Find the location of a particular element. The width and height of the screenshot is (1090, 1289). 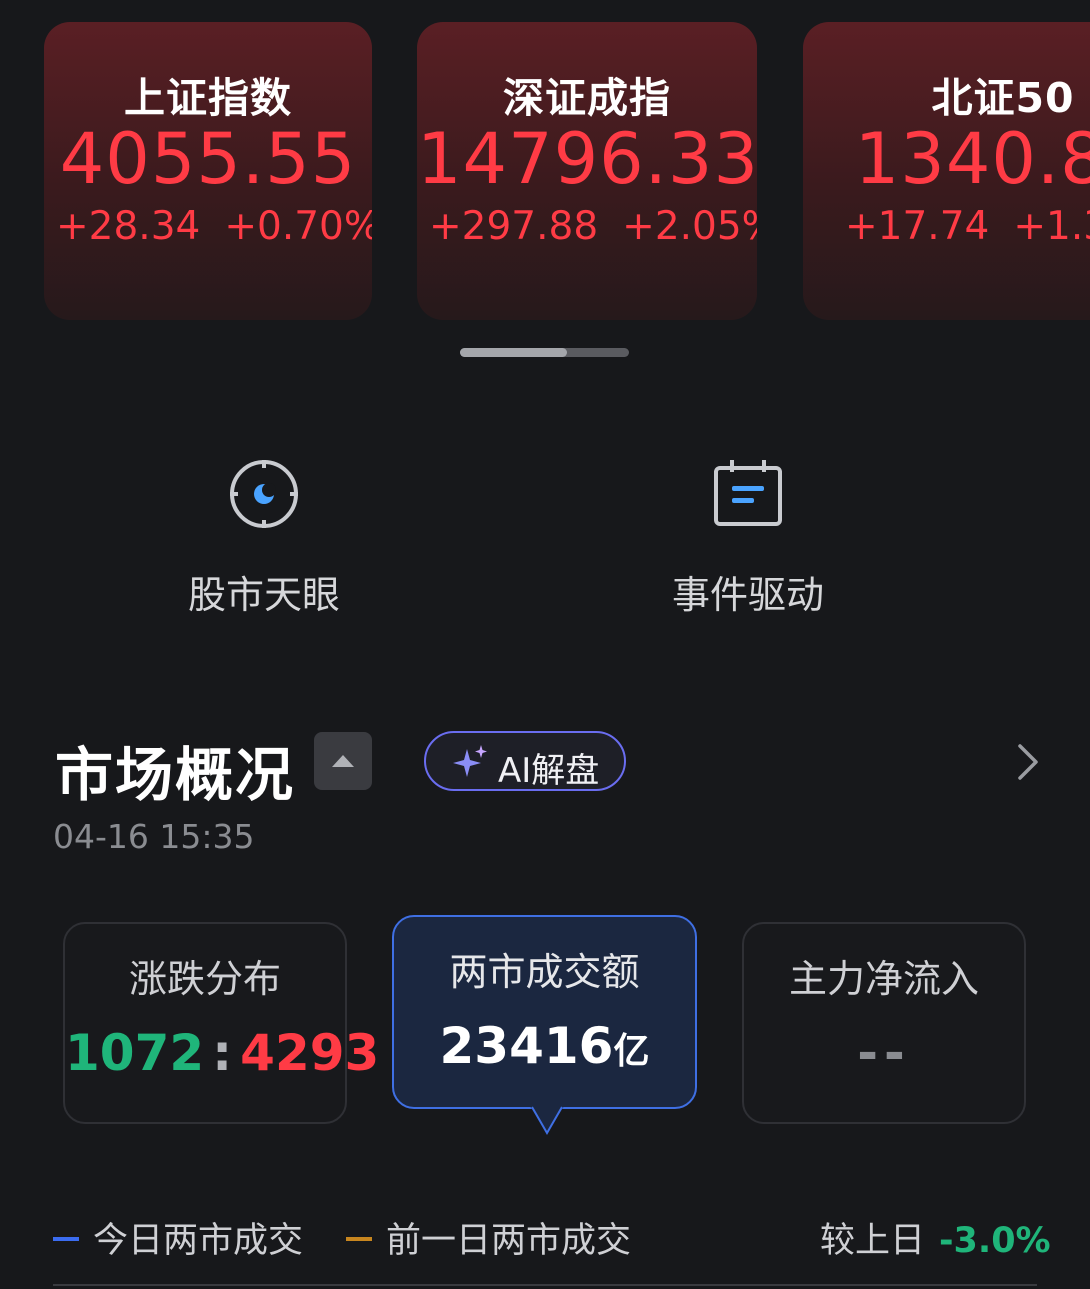

index-price: 14796.33 is located at coordinates (587, 159).